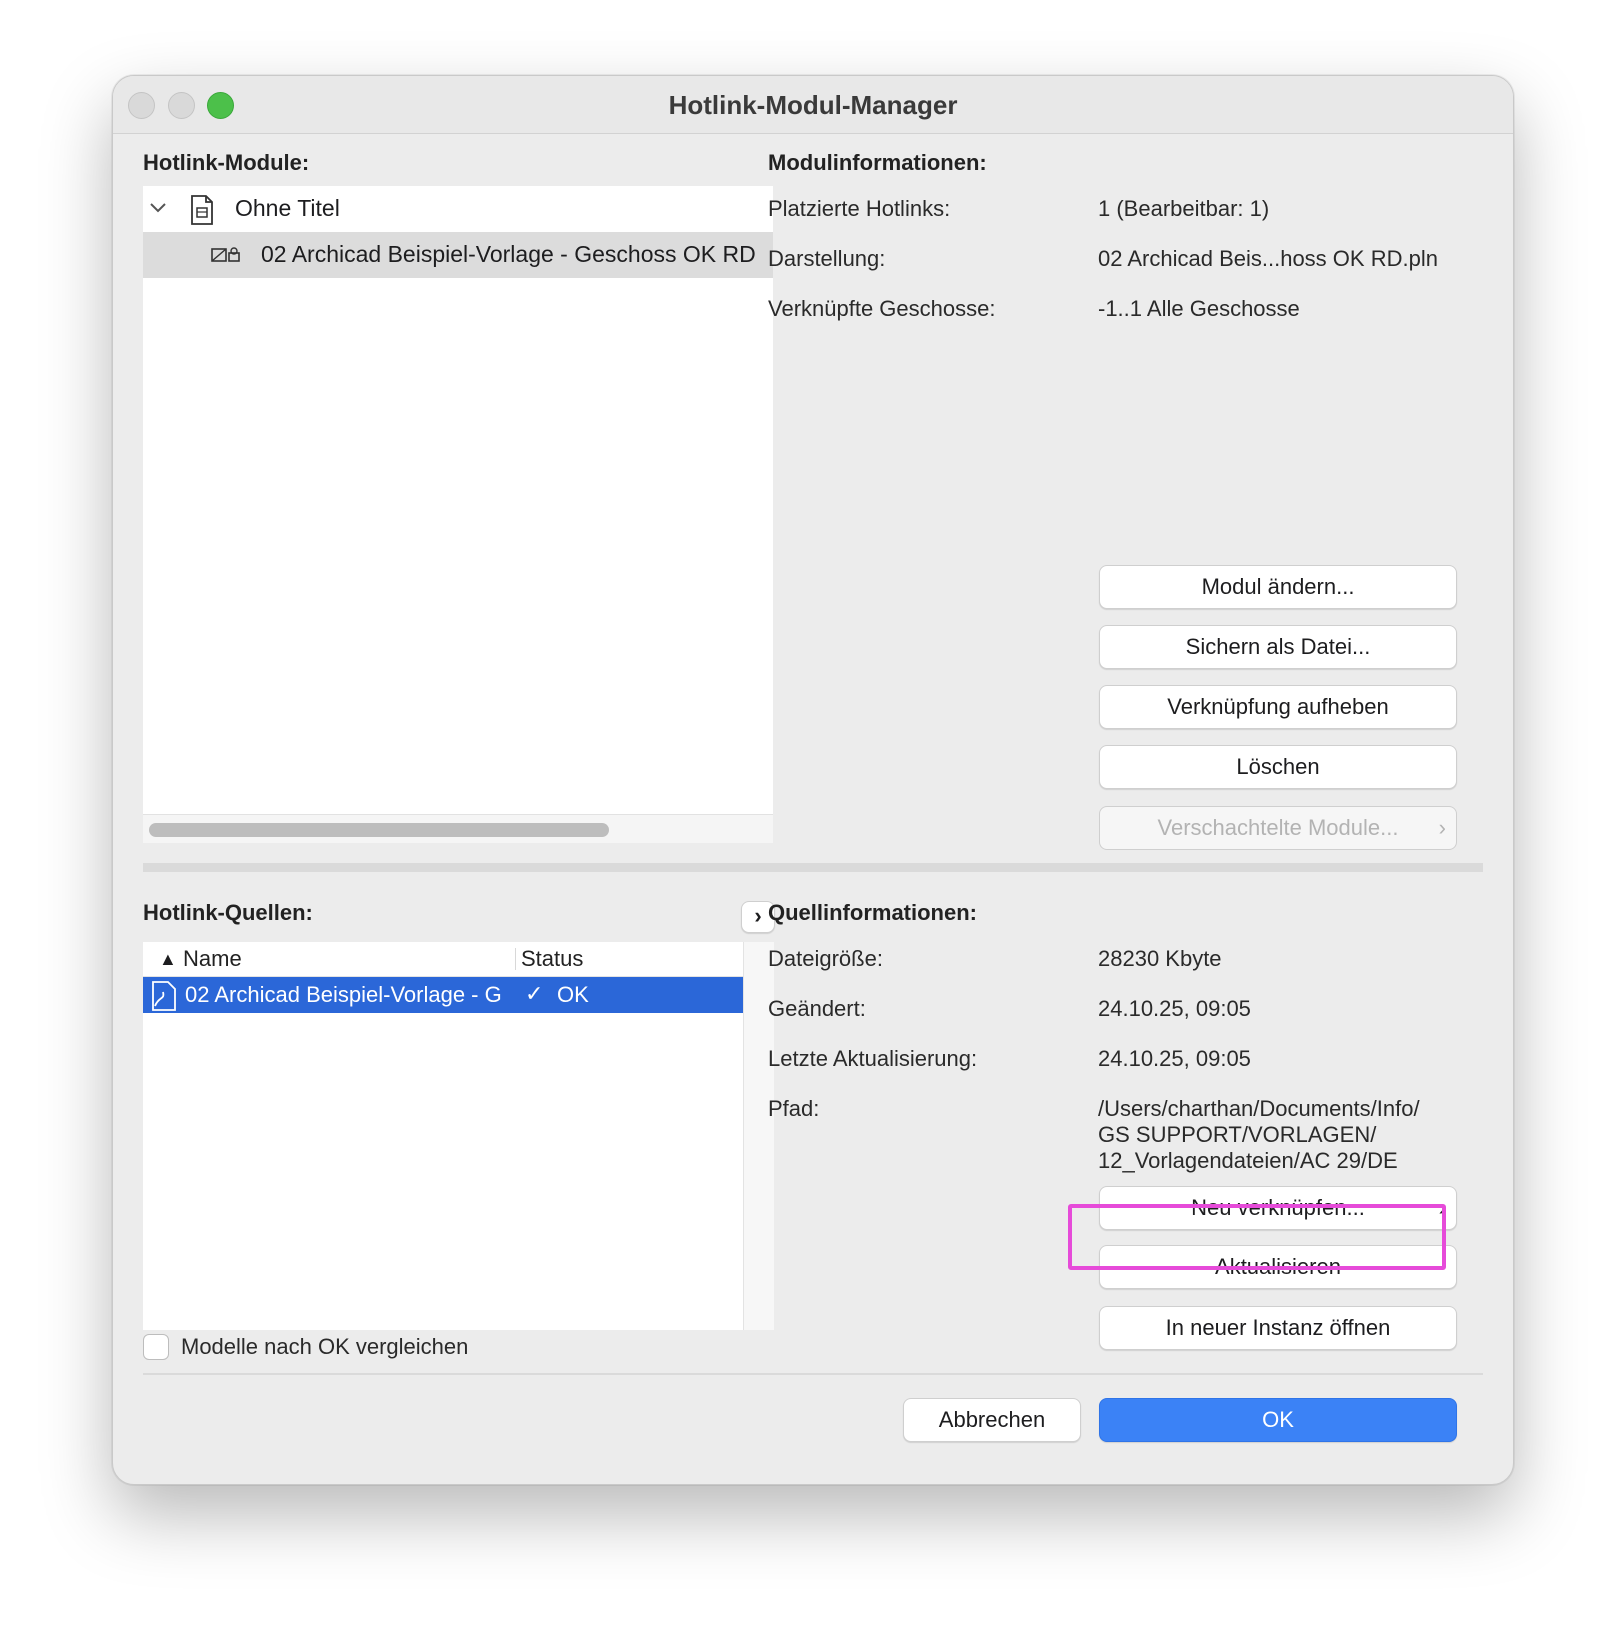 The height and width of the screenshot is (1630, 1624). What do you see at coordinates (226, 162) in the screenshot?
I see `modules-section-label: Hotlink-Module:` at bounding box center [226, 162].